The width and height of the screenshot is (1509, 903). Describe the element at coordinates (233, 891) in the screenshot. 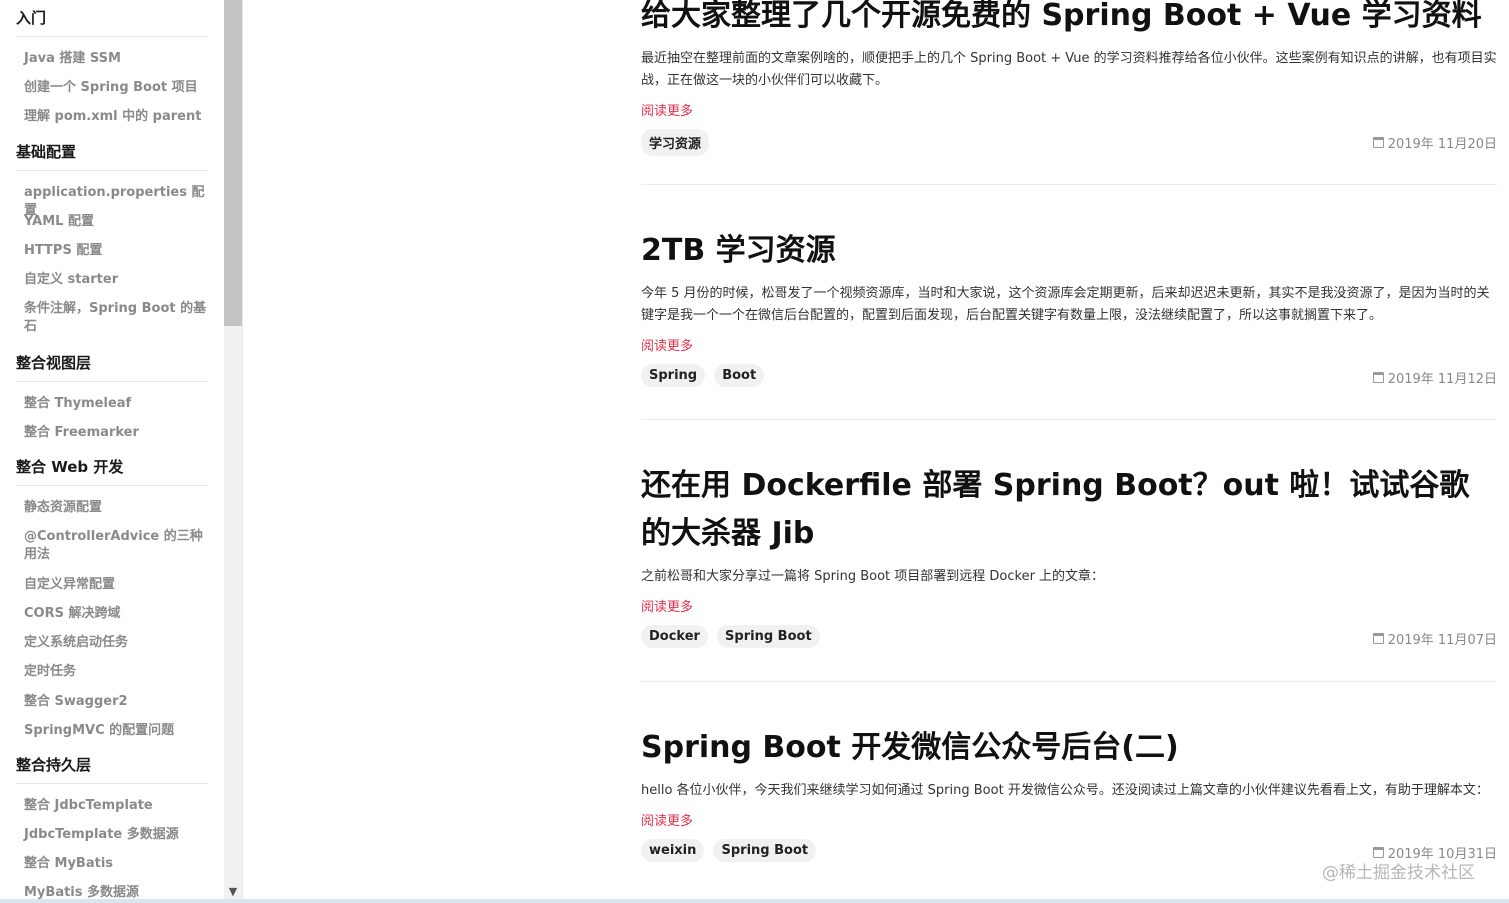

I see `chevron-down-icon: ▼` at that location.